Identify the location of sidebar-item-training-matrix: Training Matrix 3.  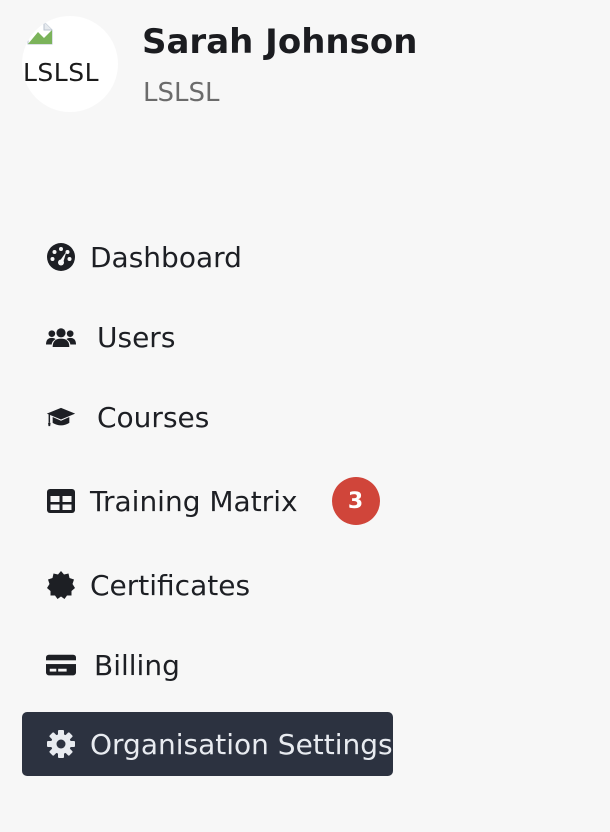
(213, 501).